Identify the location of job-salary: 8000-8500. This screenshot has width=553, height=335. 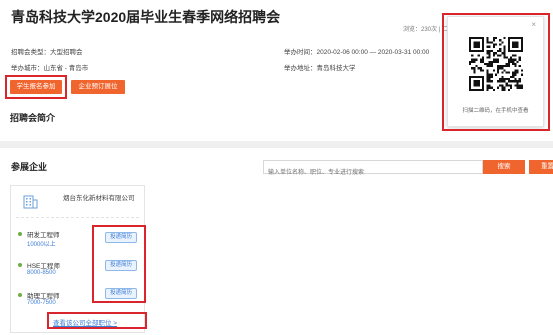
(41, 273).